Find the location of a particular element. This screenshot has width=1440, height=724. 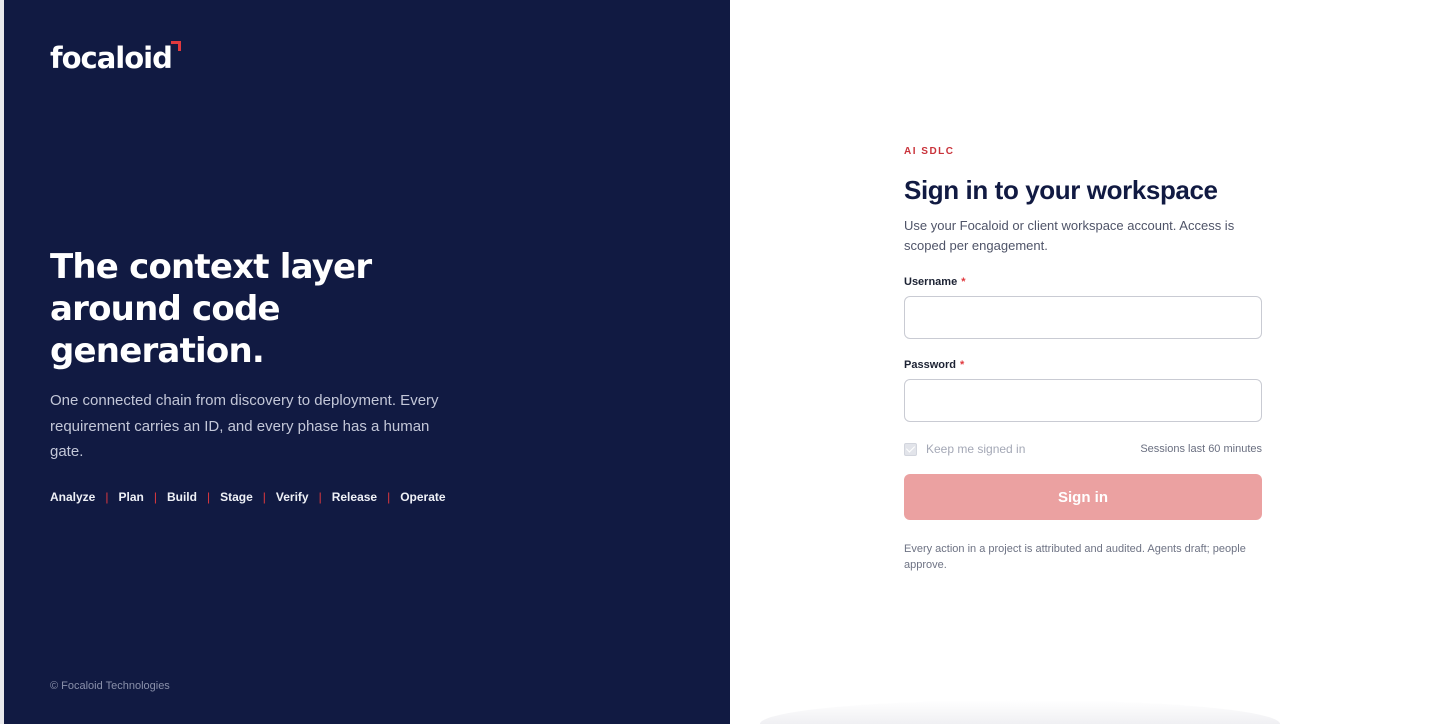

session-duration-note: Sessions last 60 minutes is located at coordinates (1201, 449).